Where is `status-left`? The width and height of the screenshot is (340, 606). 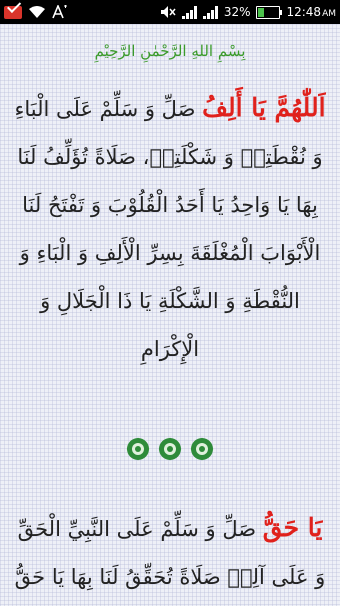 status-left is located at coordinates (36, 12).